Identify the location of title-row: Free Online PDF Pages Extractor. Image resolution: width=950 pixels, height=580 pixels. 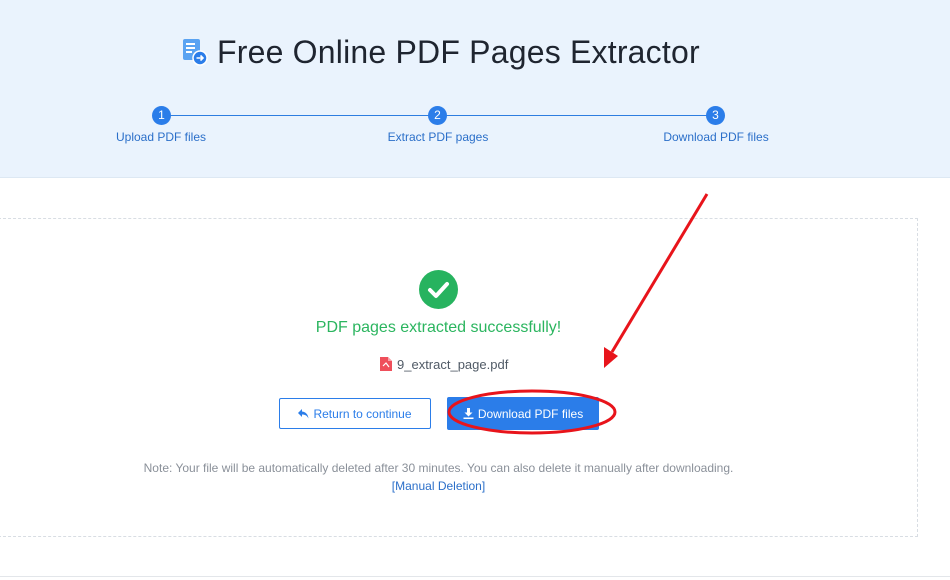
(441, 52).